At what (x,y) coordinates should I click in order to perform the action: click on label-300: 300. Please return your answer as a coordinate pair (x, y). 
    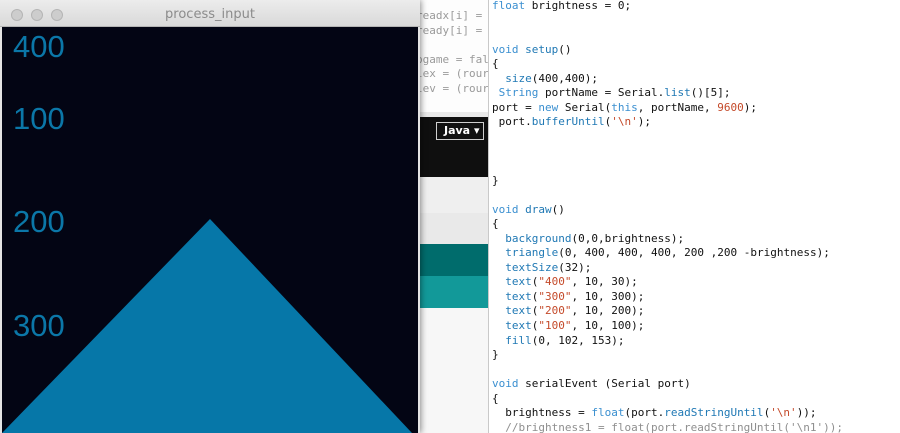
    Looking at the image, I should click on (39, 325).